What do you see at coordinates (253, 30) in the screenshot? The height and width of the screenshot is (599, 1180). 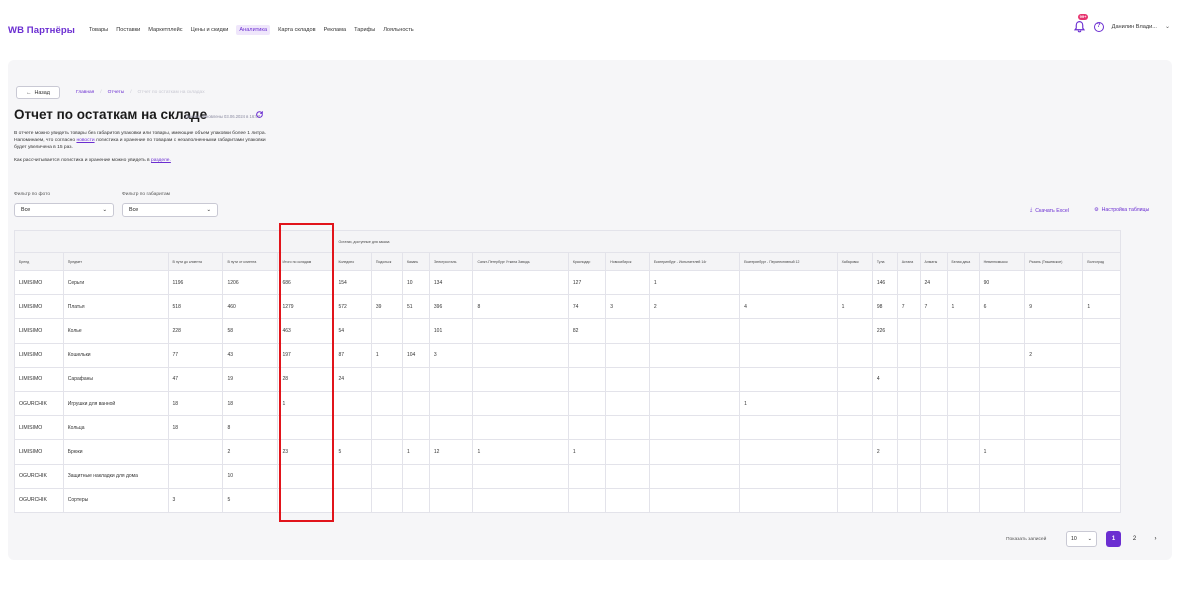 I see `nav-item: Аналитика` at bounding box center [253, 30].